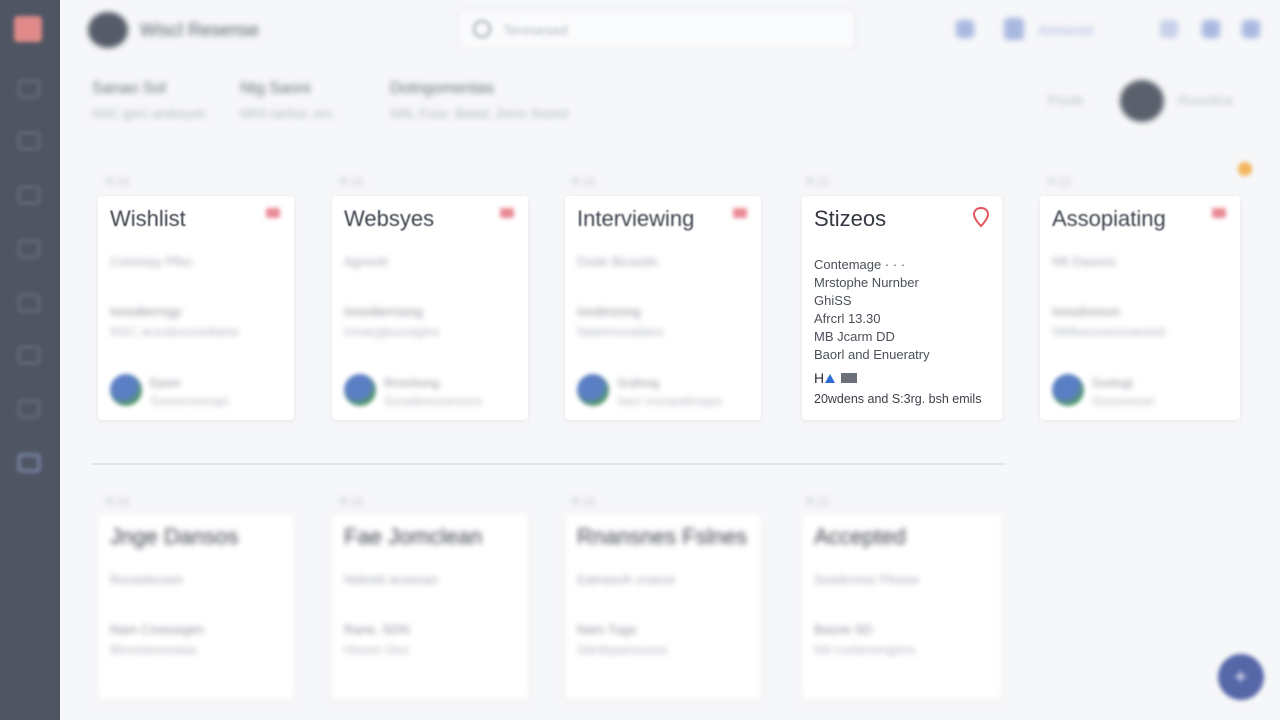  I want to click on dashboard-icon, so click(29, 89).